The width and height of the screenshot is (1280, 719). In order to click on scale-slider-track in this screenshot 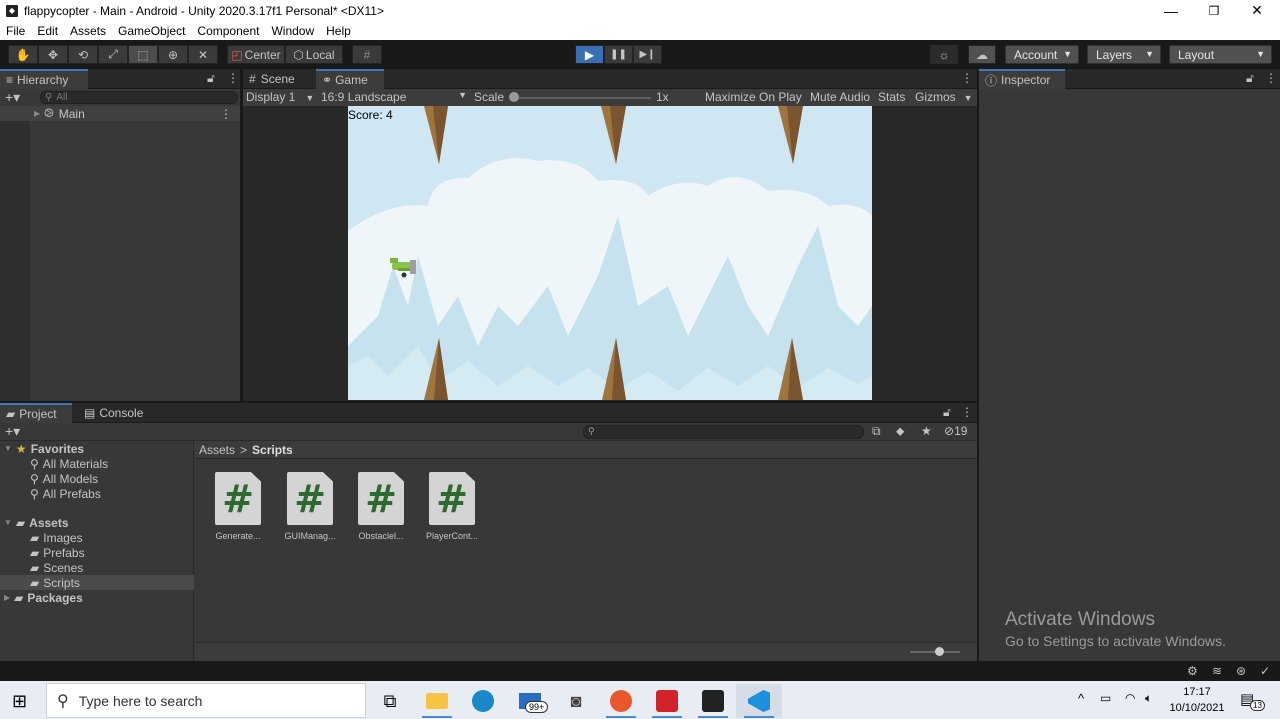, I will do `click(582, 98)`.